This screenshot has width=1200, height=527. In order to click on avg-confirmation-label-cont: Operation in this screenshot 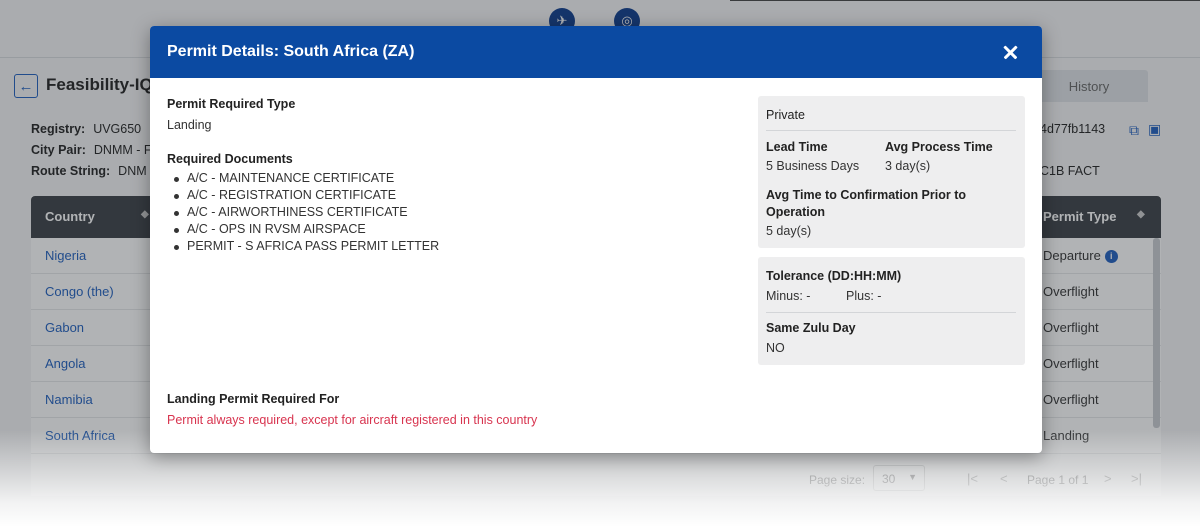, I will do `click(796, 212)`.